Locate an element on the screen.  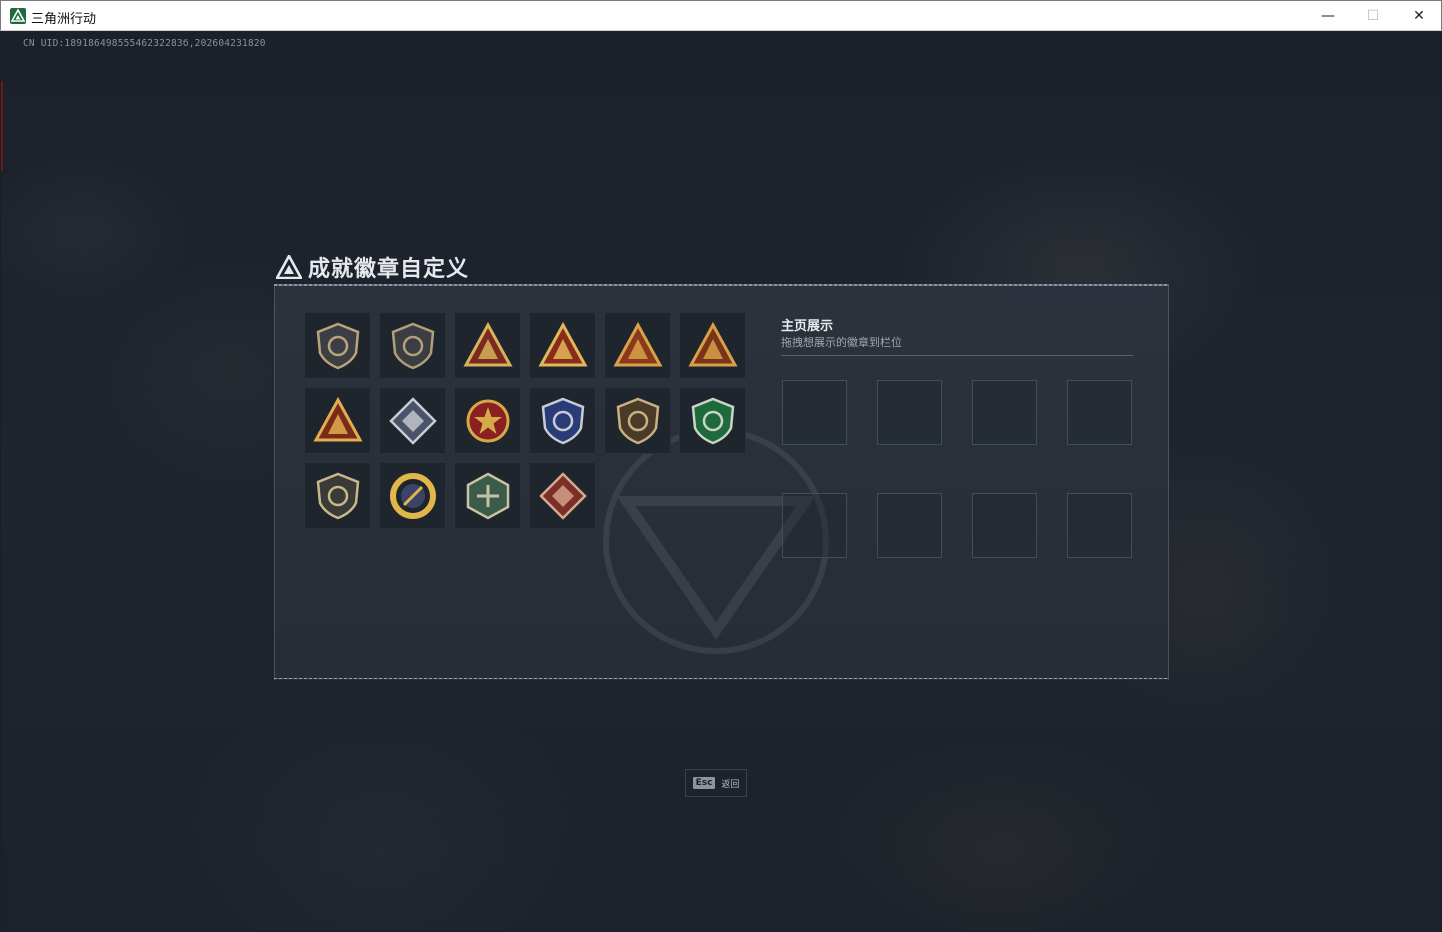
back-label: 返回 is located at coordinates (730, 784).